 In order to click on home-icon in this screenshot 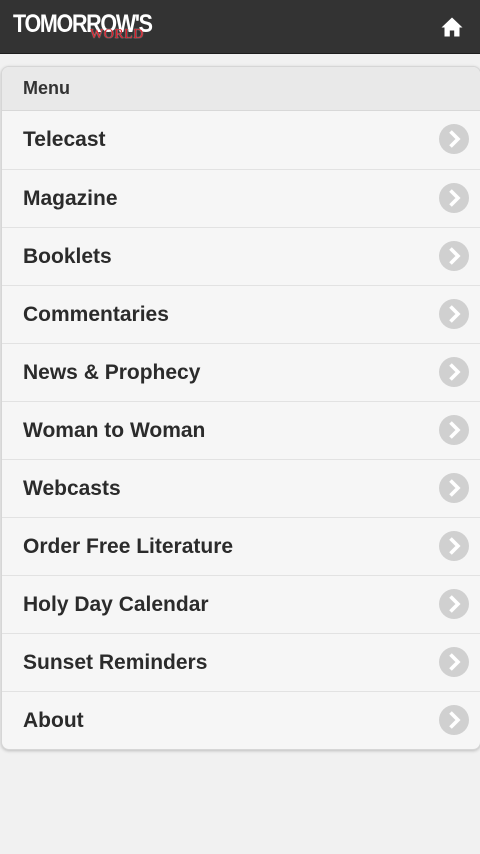, I will do `click(452, 27)`.